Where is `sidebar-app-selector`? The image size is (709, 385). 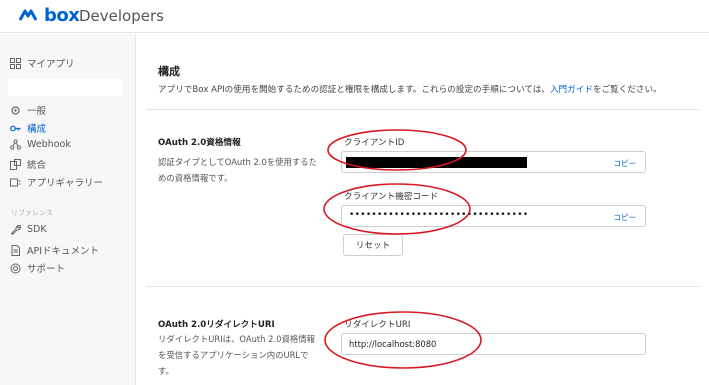
sidebar-app-selector is located at coordinates (65, 87).